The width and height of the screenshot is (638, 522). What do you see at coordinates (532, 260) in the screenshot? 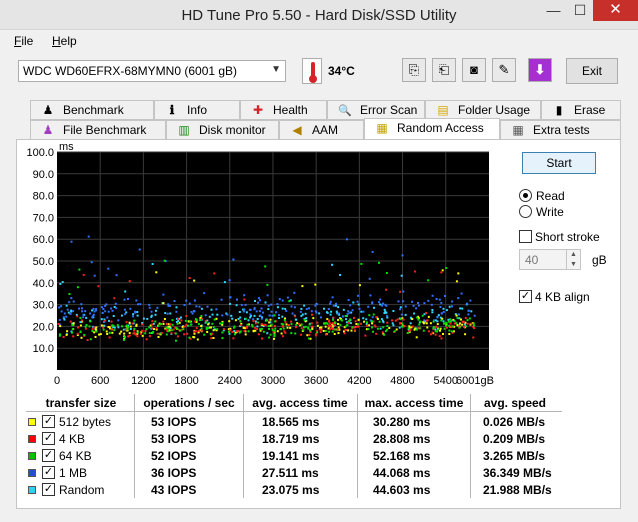
I see `short-stroke-value: 40` at bounding box center [532, 260].